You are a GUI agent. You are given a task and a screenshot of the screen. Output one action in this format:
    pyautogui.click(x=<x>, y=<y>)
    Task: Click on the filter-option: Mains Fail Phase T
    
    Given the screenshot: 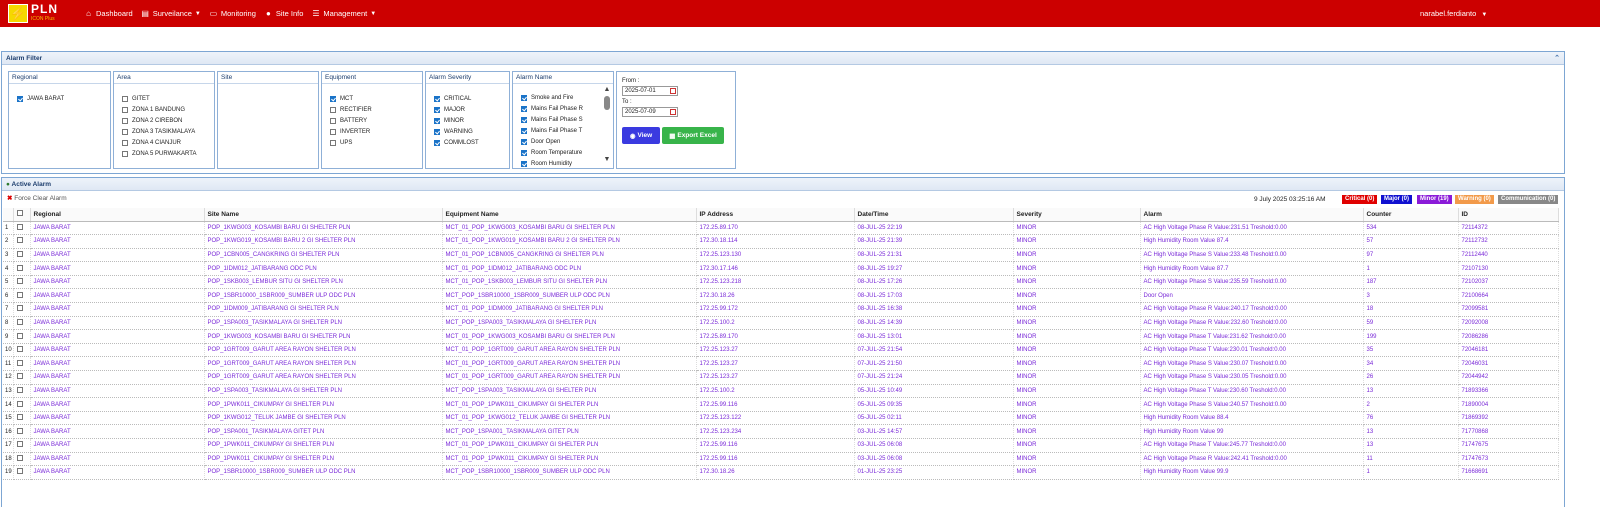 What is the action you would take?
    pyautogui.click(x=563, y=130)
    